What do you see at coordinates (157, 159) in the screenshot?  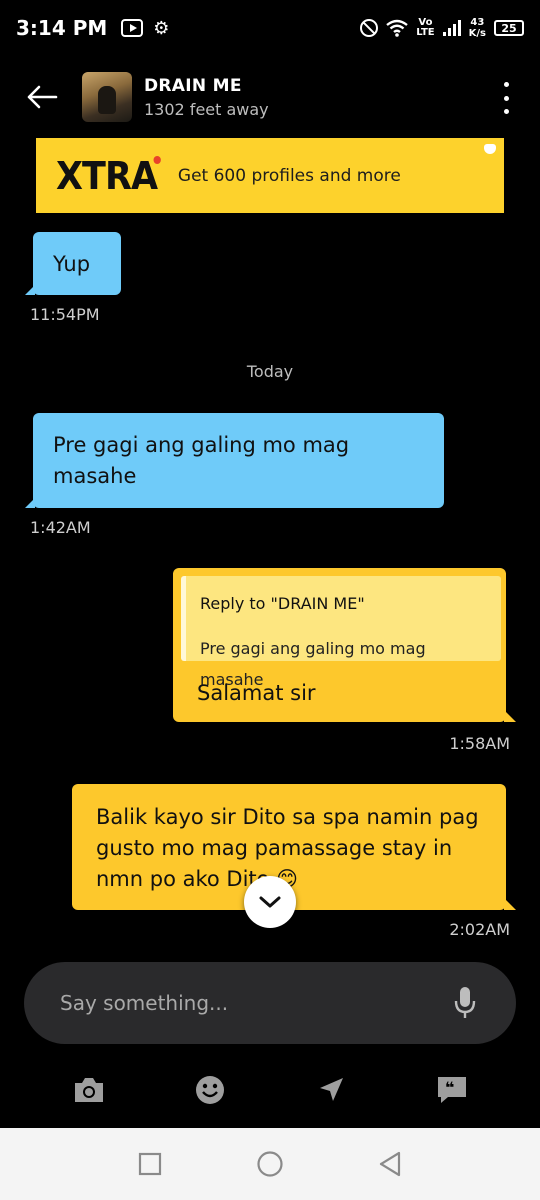 I see `xtra-logo-dot` at bounding box center [157, 159].